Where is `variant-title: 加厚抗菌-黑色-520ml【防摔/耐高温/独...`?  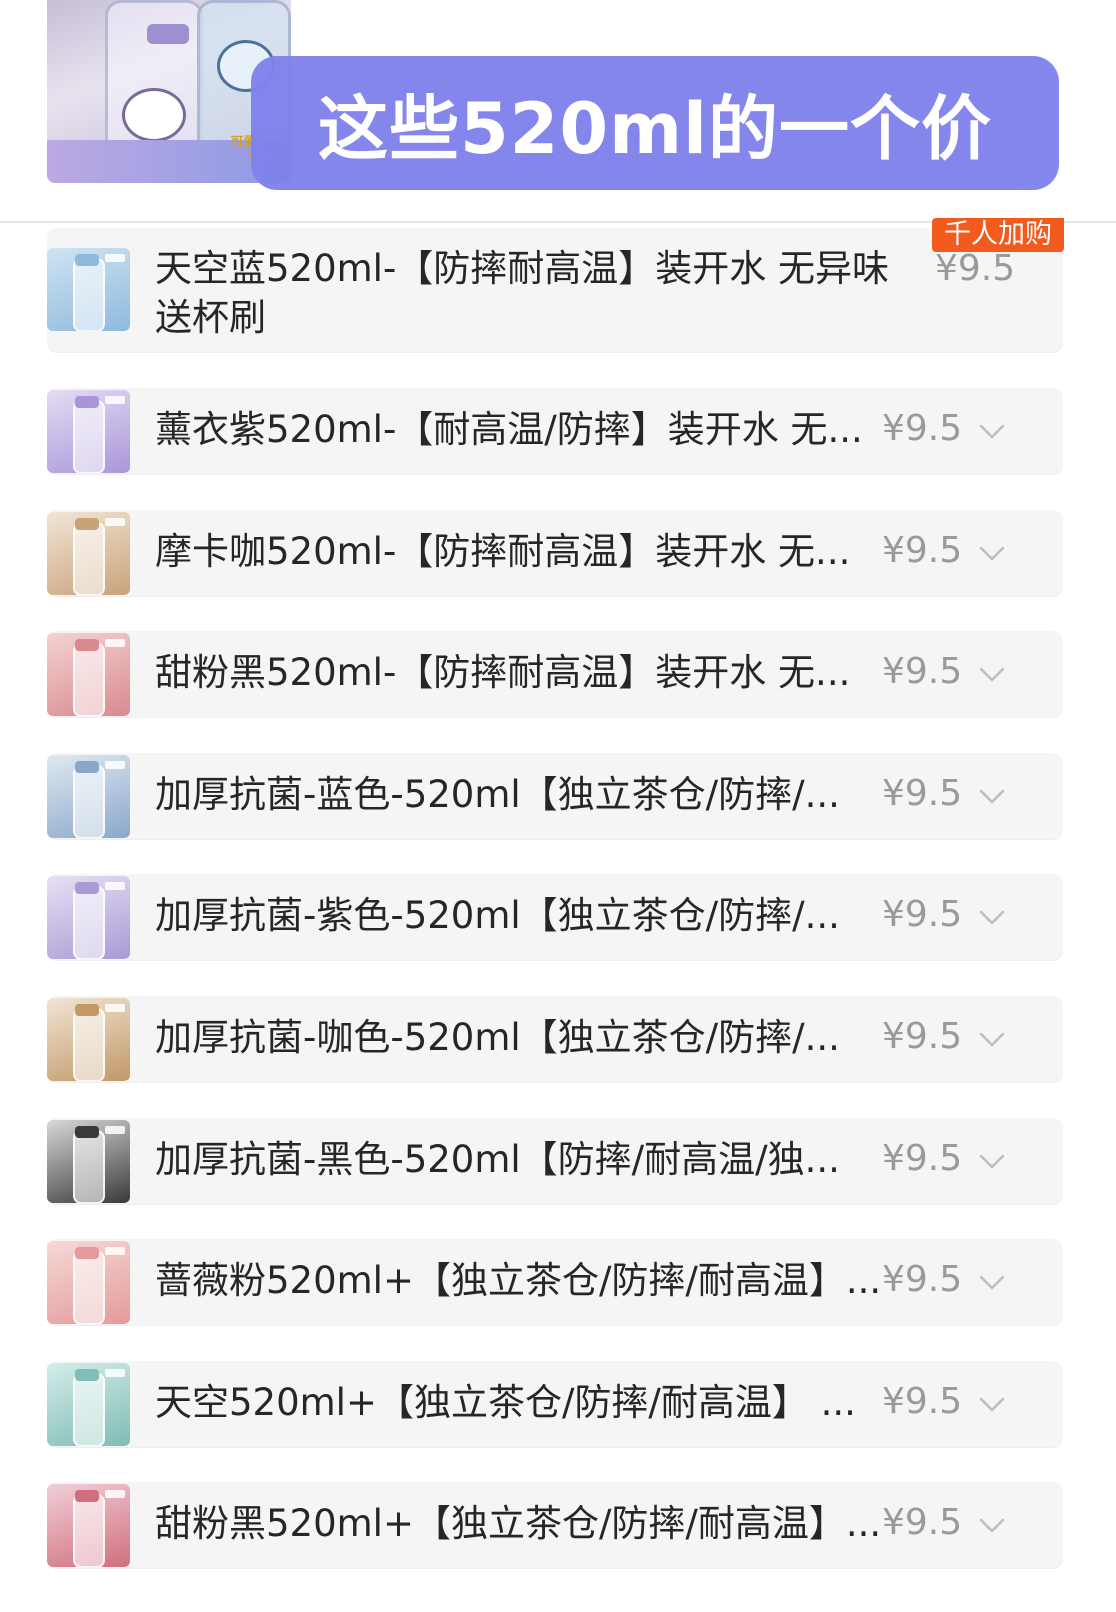 variant-title: 加厚抗菌-黑色-520ml【防摔/耐高温/独... is located at coordinates (497, 1159).